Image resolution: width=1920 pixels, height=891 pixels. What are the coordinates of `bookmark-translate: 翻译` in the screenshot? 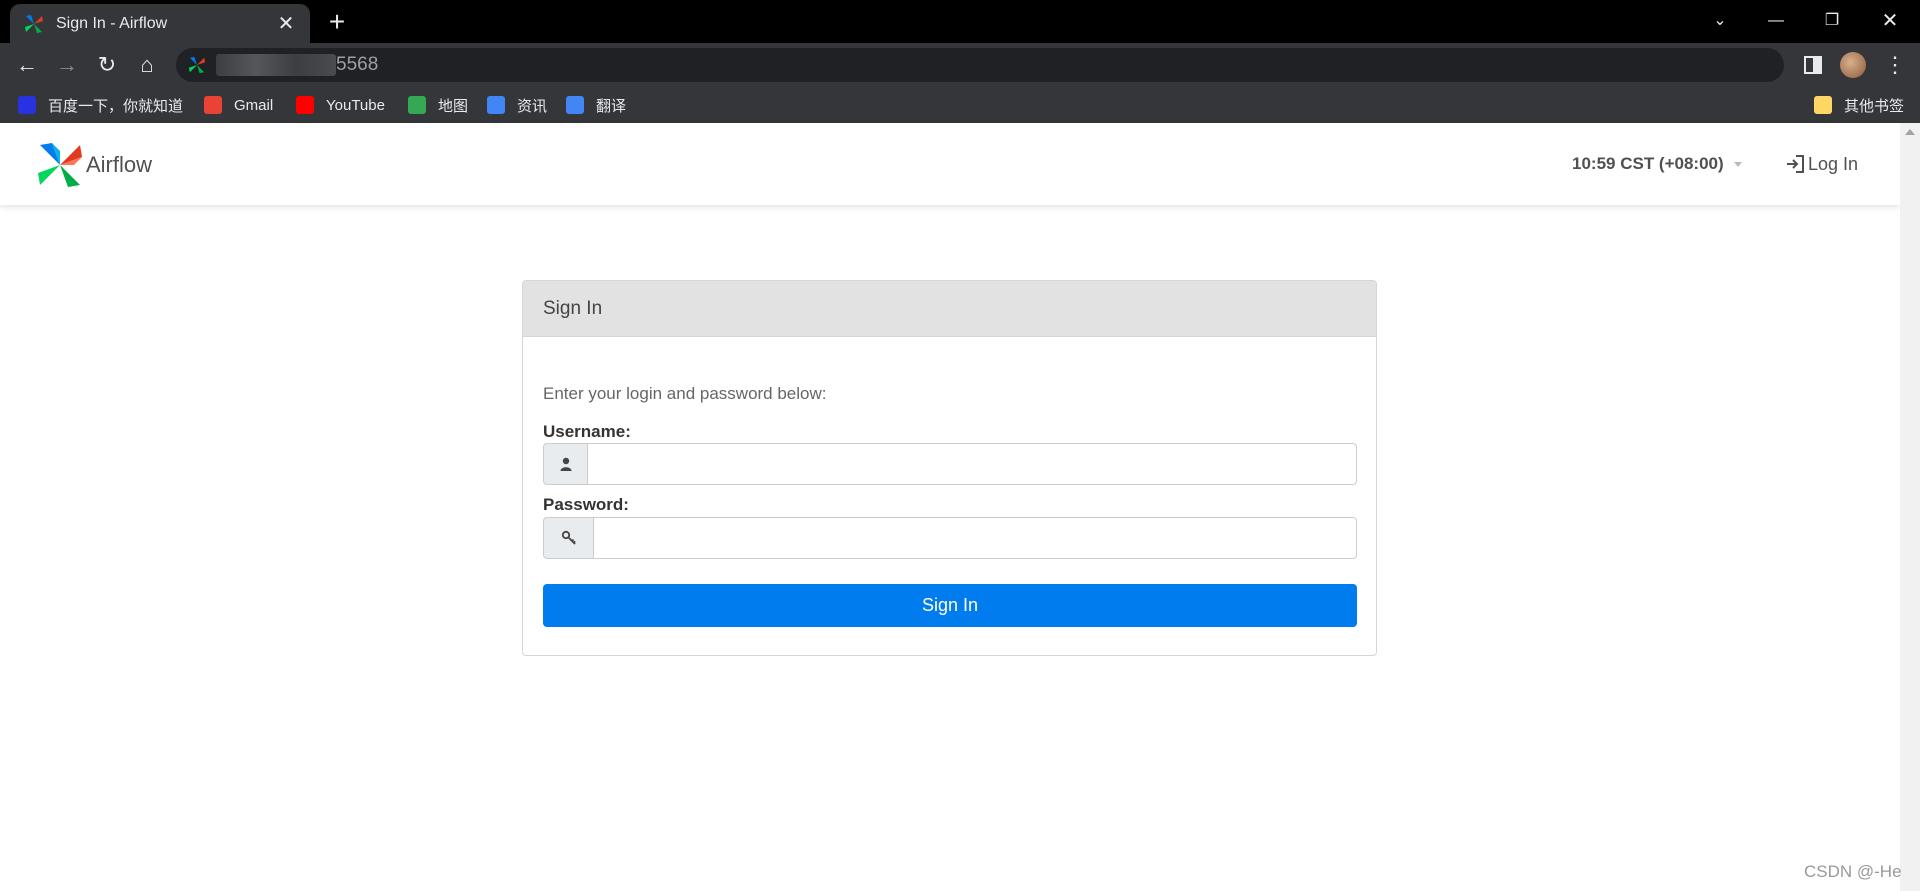 It's located at (596, 105).